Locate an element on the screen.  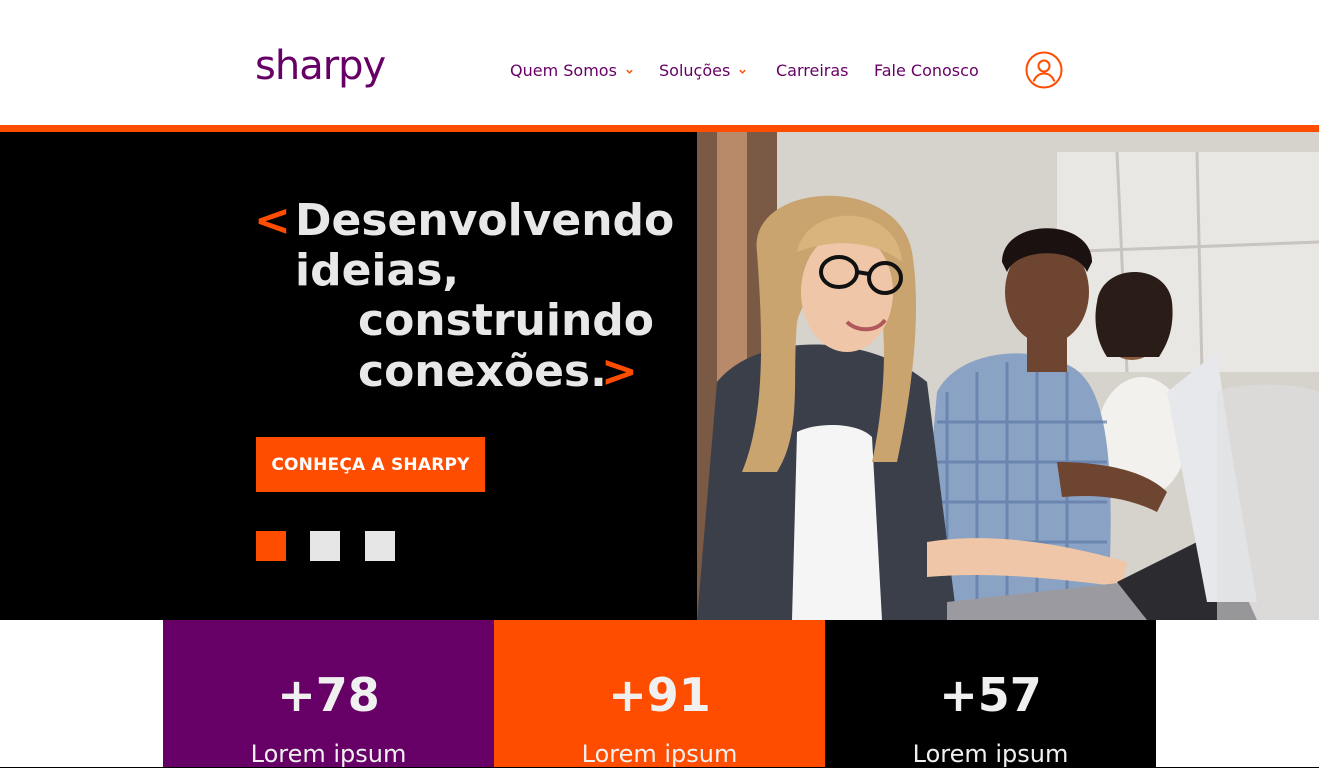
nav-label: Carreiras is located at coordinates (812, 70).